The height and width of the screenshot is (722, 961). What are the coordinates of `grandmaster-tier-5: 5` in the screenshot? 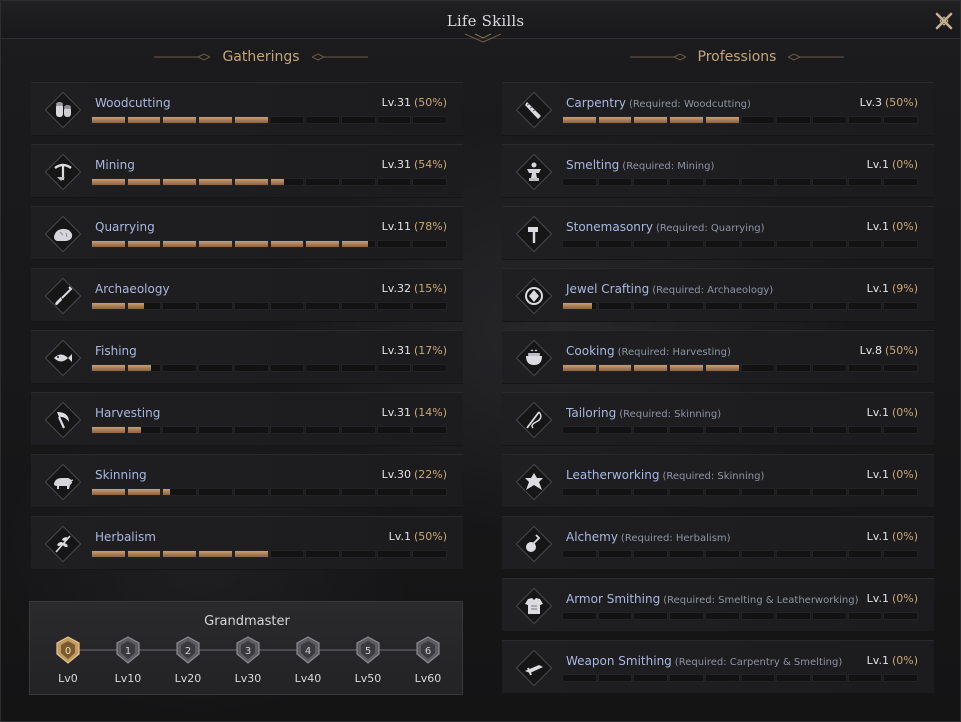 It's located at (368, 650).